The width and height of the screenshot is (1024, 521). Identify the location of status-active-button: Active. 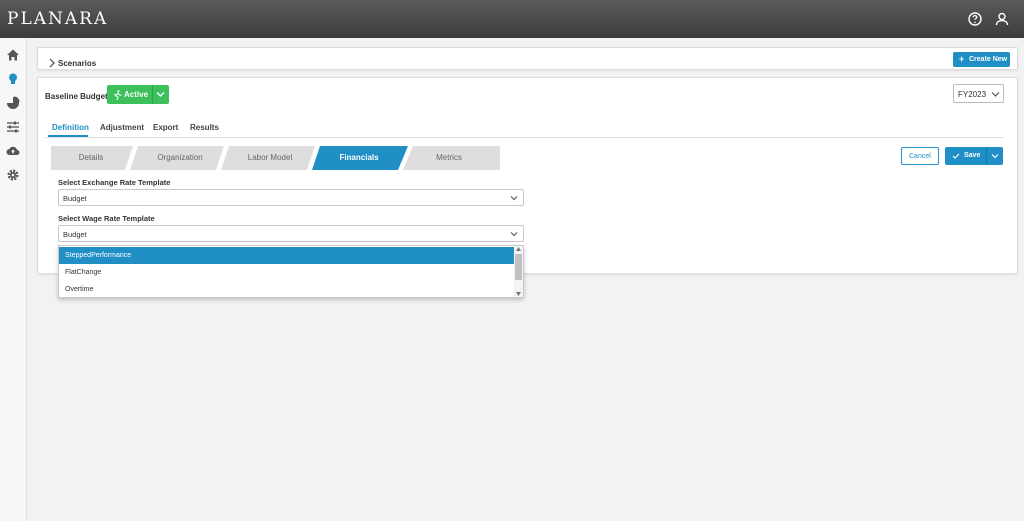
(138, 94).